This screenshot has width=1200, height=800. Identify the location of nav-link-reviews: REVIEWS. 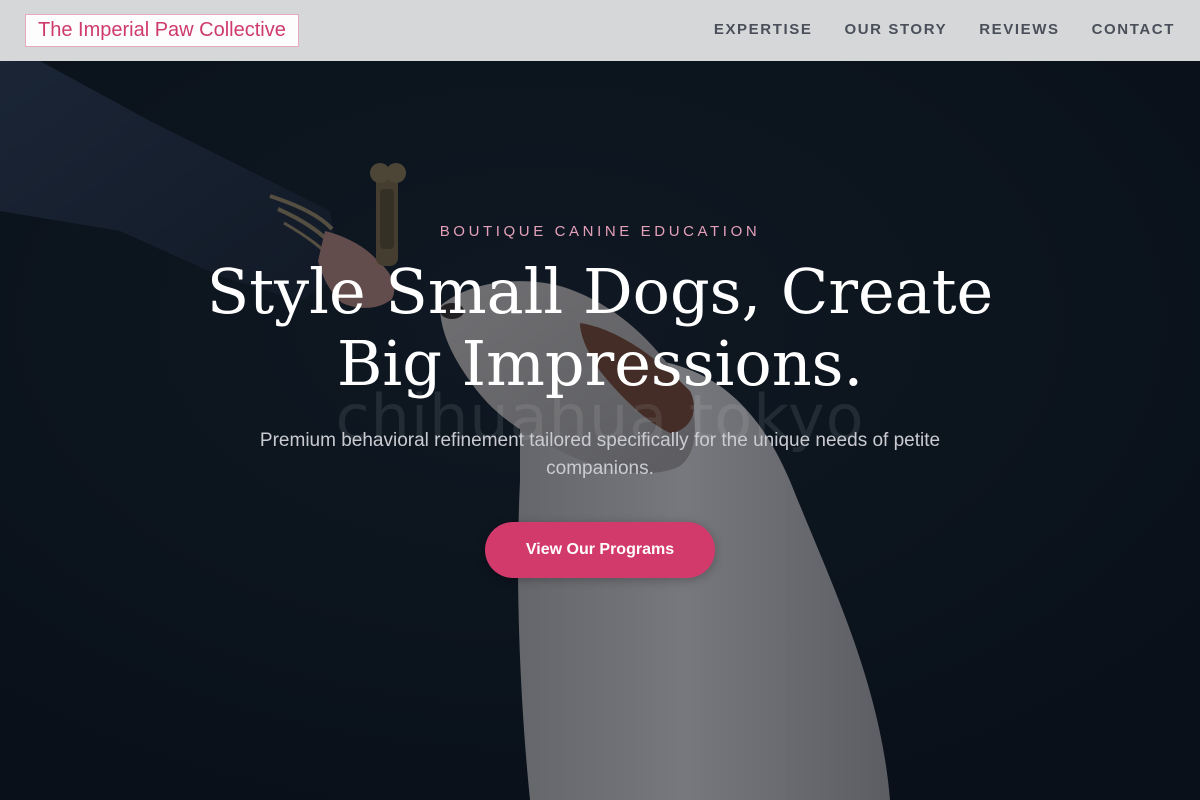
(1019, 29).